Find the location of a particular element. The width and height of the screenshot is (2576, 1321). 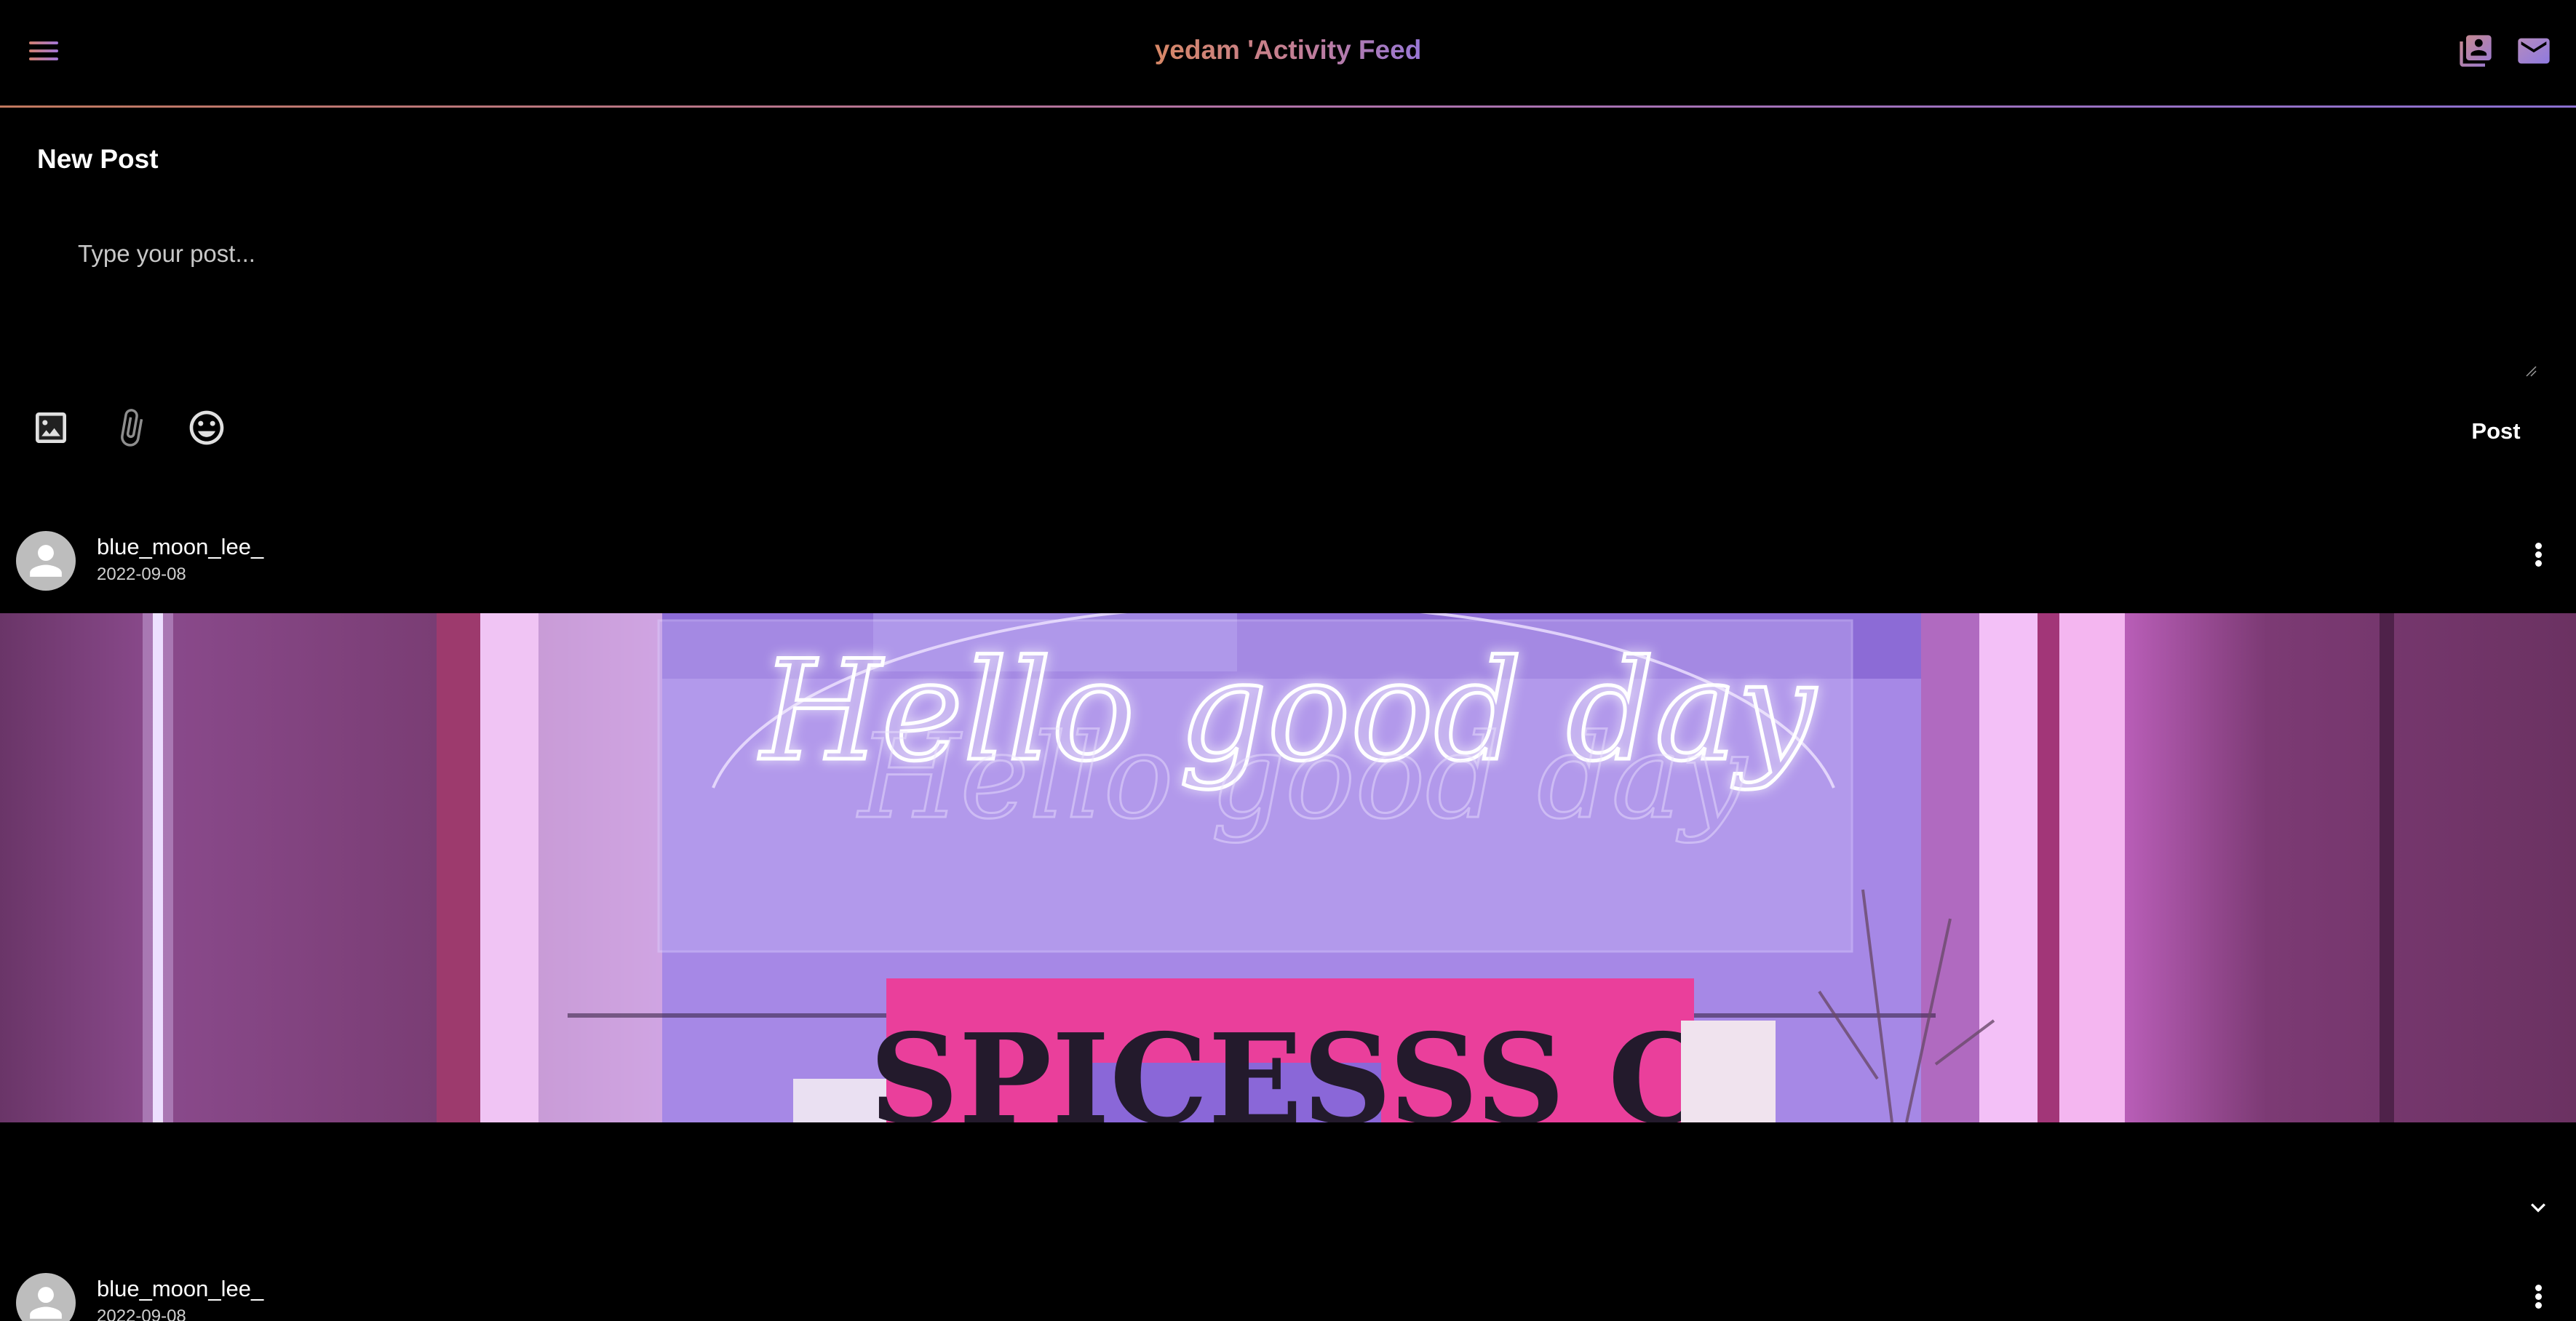

app-header: yedam 'Activity Feed is located at coordinates (1288, 54).